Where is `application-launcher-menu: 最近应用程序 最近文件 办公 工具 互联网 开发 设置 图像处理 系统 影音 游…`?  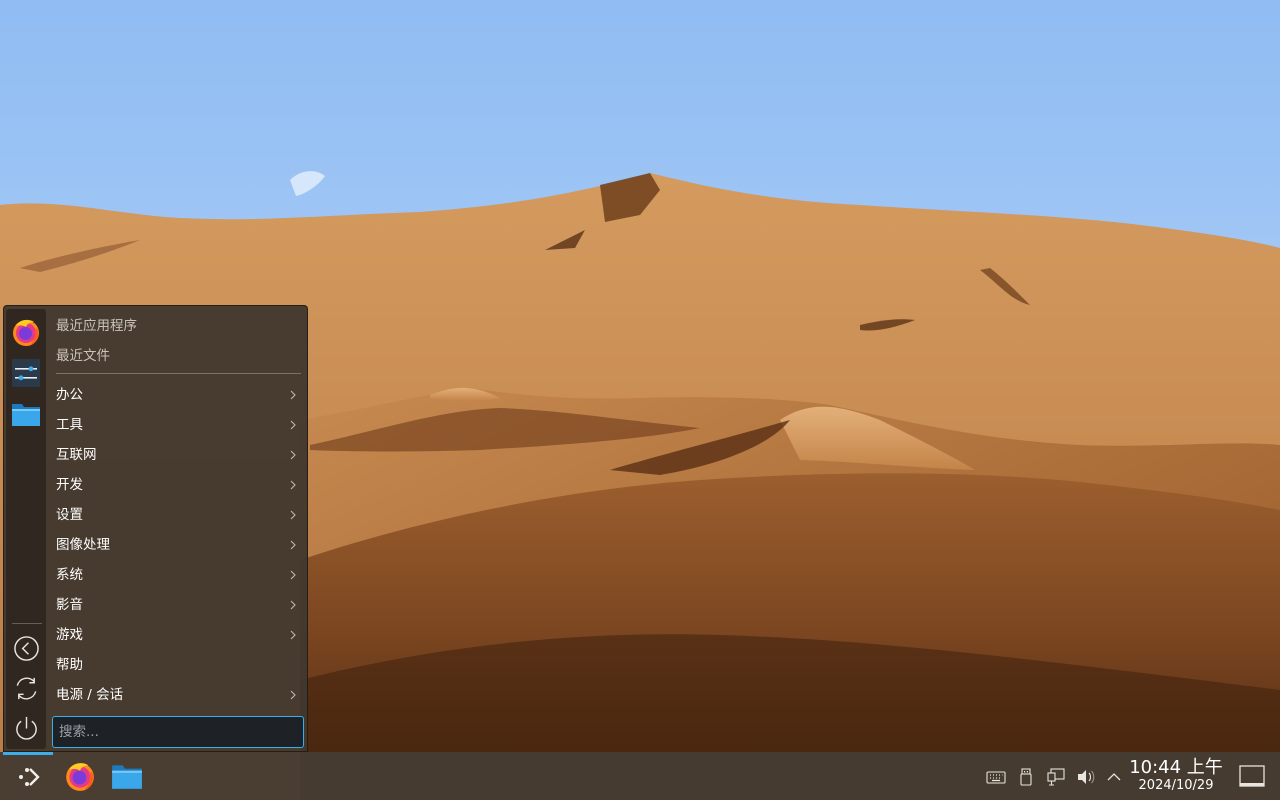
application-launcher-menu: 最近应用程序 最近文件 办公 工具 互联网 开发 设置 图像处理 系统 影音 游… is located at coordinates (155, 528).